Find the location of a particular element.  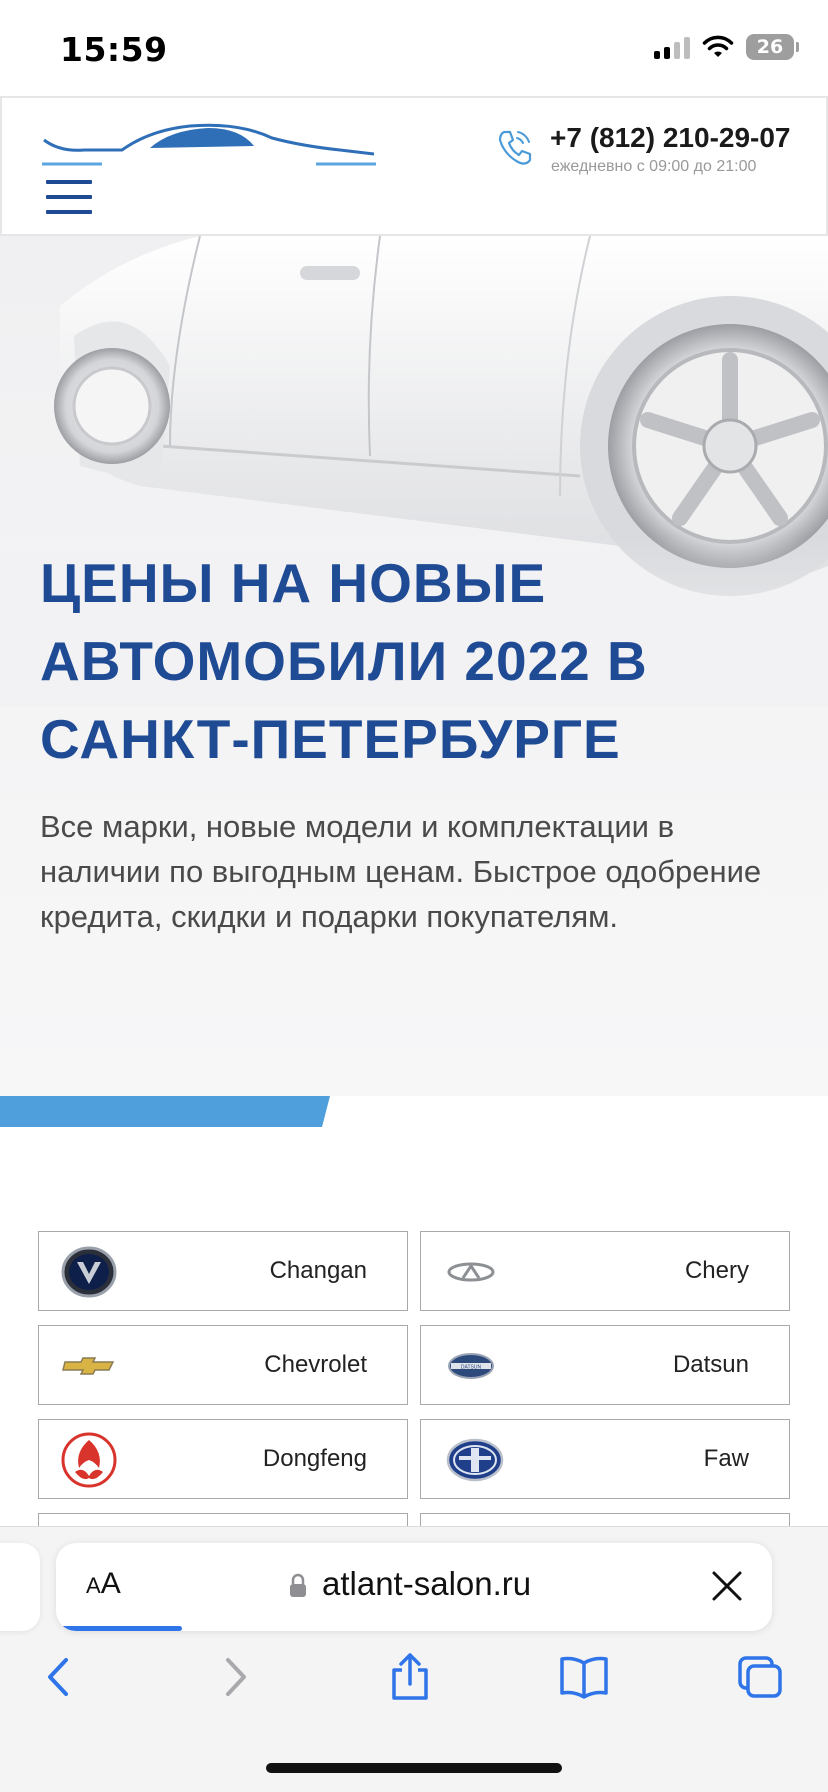

tabs-icon is located at coordinates (760, 1677).